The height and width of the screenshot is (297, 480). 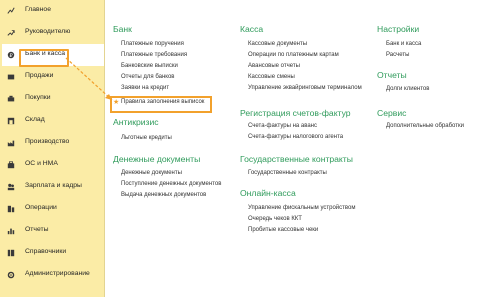 I want to click on books-icon, so click(x=11, y=253).